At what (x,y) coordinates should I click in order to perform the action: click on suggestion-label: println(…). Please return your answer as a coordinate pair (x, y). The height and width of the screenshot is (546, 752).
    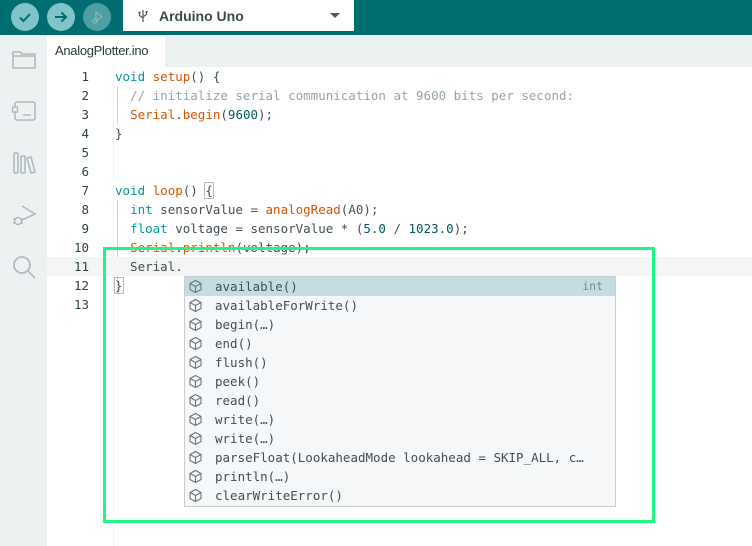
    Looking at the image, I should click on (253, 476).